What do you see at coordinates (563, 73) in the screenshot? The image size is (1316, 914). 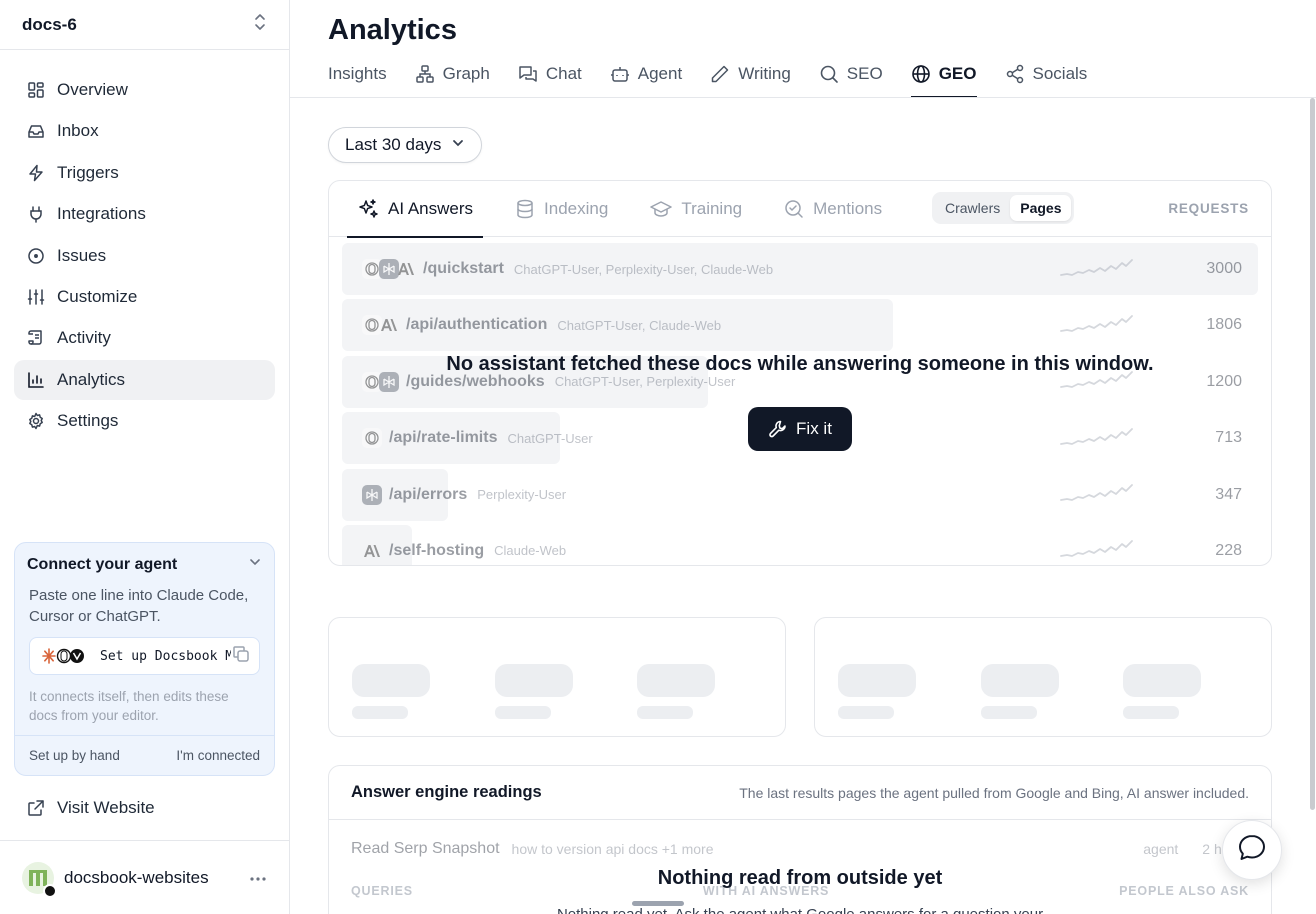 I see `tab-label: Chat` at bounding box center [563, 73].